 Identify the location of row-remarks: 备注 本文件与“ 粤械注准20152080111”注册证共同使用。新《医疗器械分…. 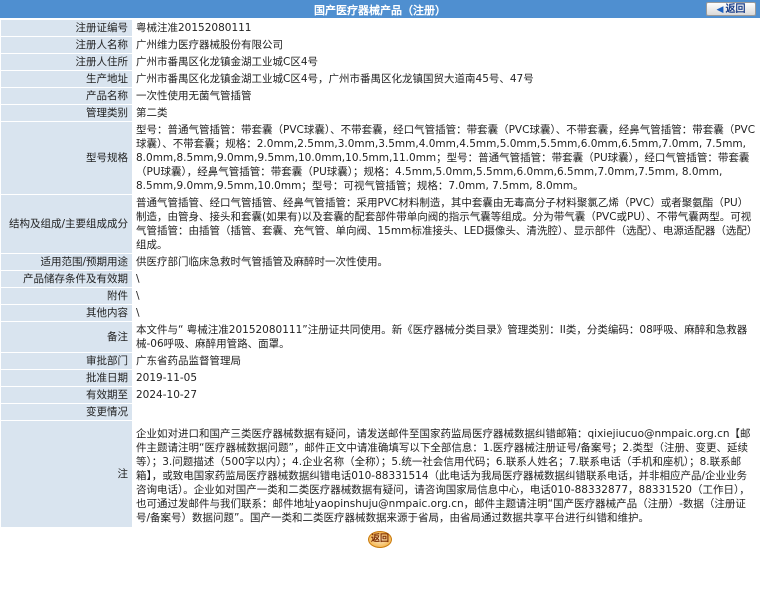
(380, 337).